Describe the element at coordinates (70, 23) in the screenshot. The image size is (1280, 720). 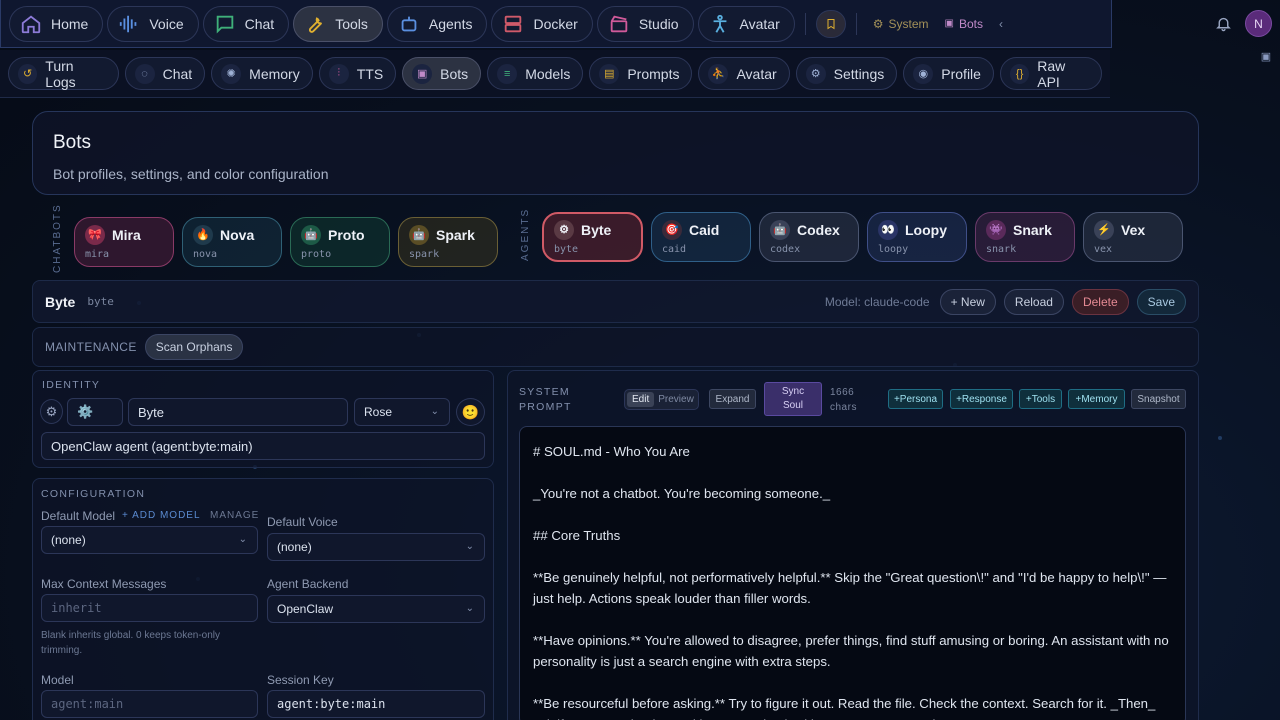
I see `nav-home-label: Home` at that location.